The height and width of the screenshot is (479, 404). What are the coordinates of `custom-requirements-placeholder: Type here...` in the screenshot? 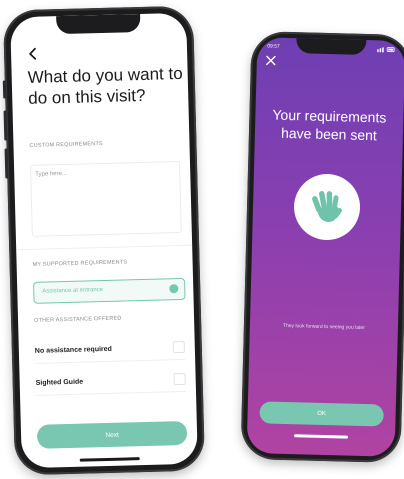 It's located at (51, 174).